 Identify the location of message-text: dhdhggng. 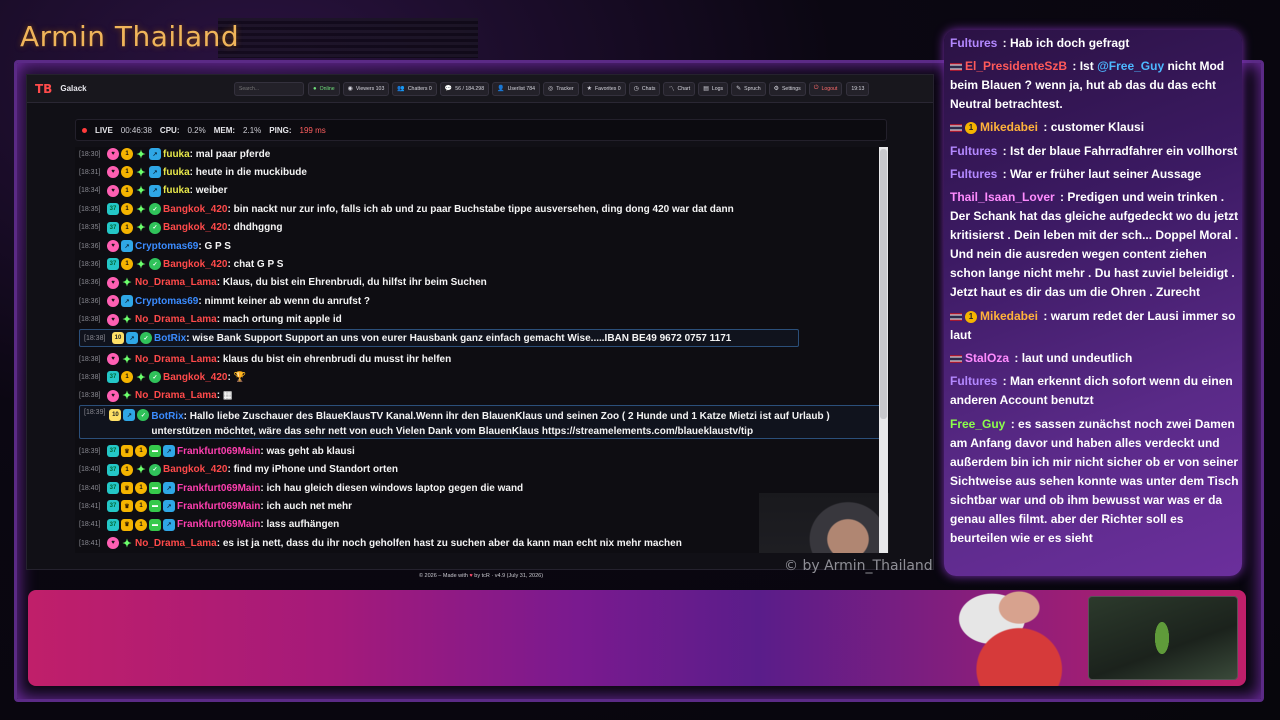
(258, 228).